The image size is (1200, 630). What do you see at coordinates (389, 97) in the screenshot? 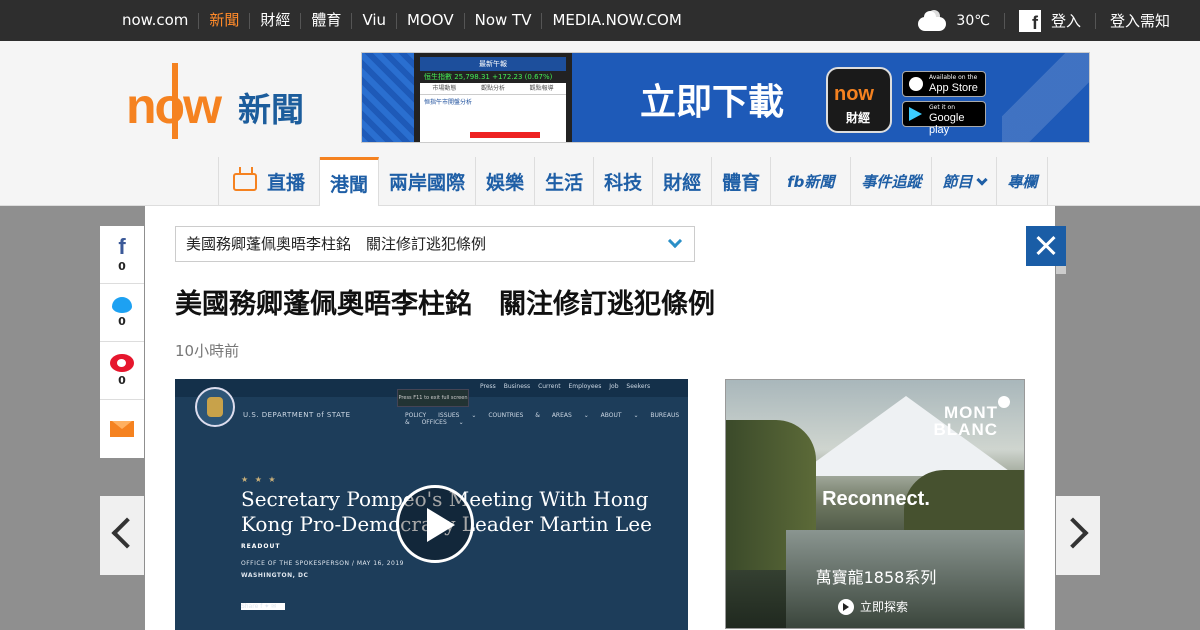
I see `banner-stripes` at bounding box center [389, 97].